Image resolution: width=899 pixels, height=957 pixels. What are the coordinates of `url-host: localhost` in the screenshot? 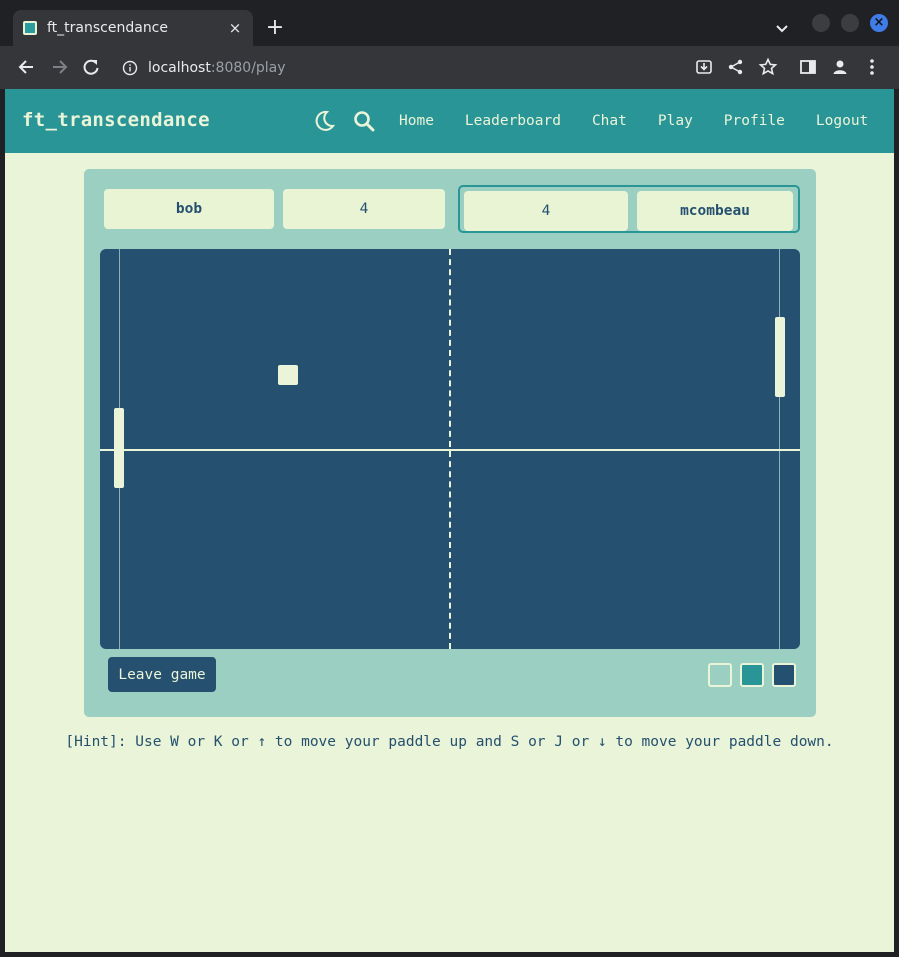 It's located at (179, 68).